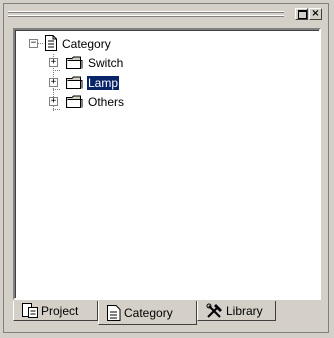 Image resolution: width=334 pixels, height=338 pixels. What do you see at coordinates (146, 14) in the screenshot?
I see `panel-drag-grip` at bounding box center [146, 14].